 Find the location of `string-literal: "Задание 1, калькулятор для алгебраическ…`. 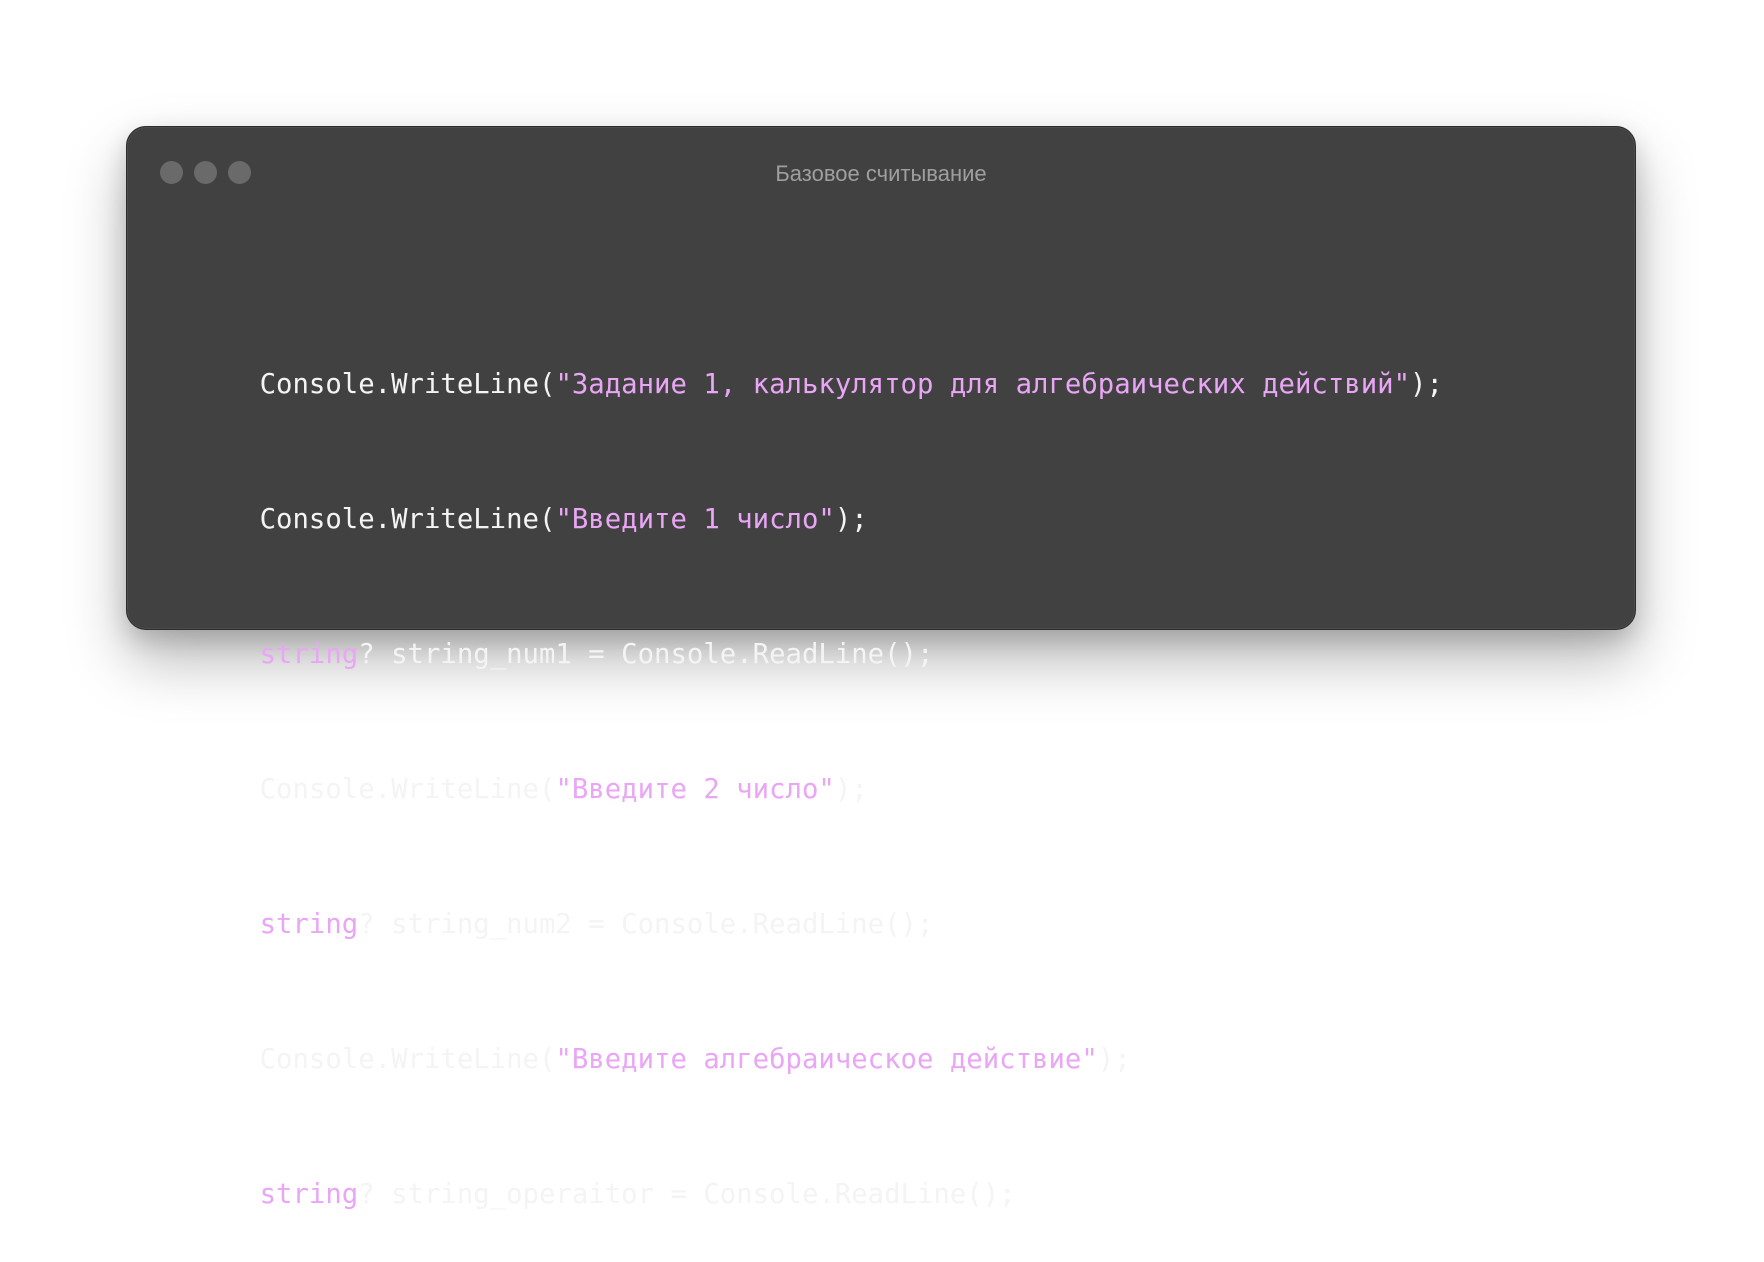

string-literal: "Задание 1, калькулятор для алгебраическ… is located at coordinates (983, 384).